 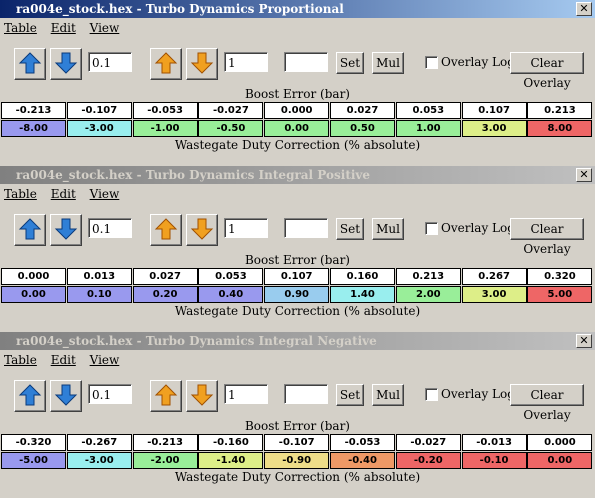 I want to click on value-cell: -8.00, so click(x=33, y=128).